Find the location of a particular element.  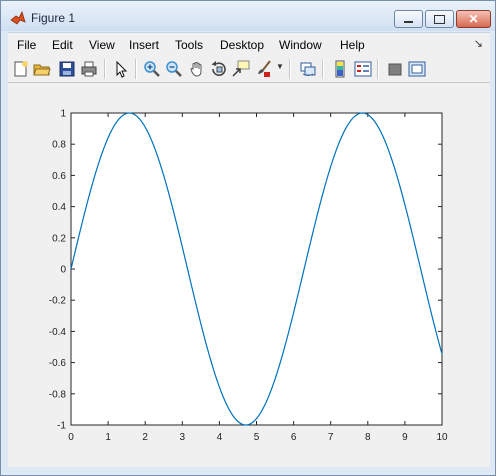

print-icon is located at coordinates (89, 69).